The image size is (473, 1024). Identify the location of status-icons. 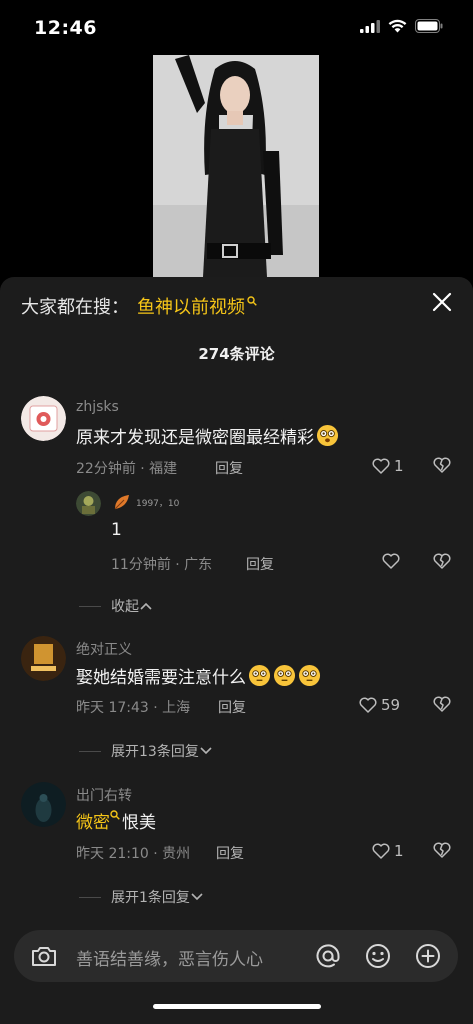
(401, 26).